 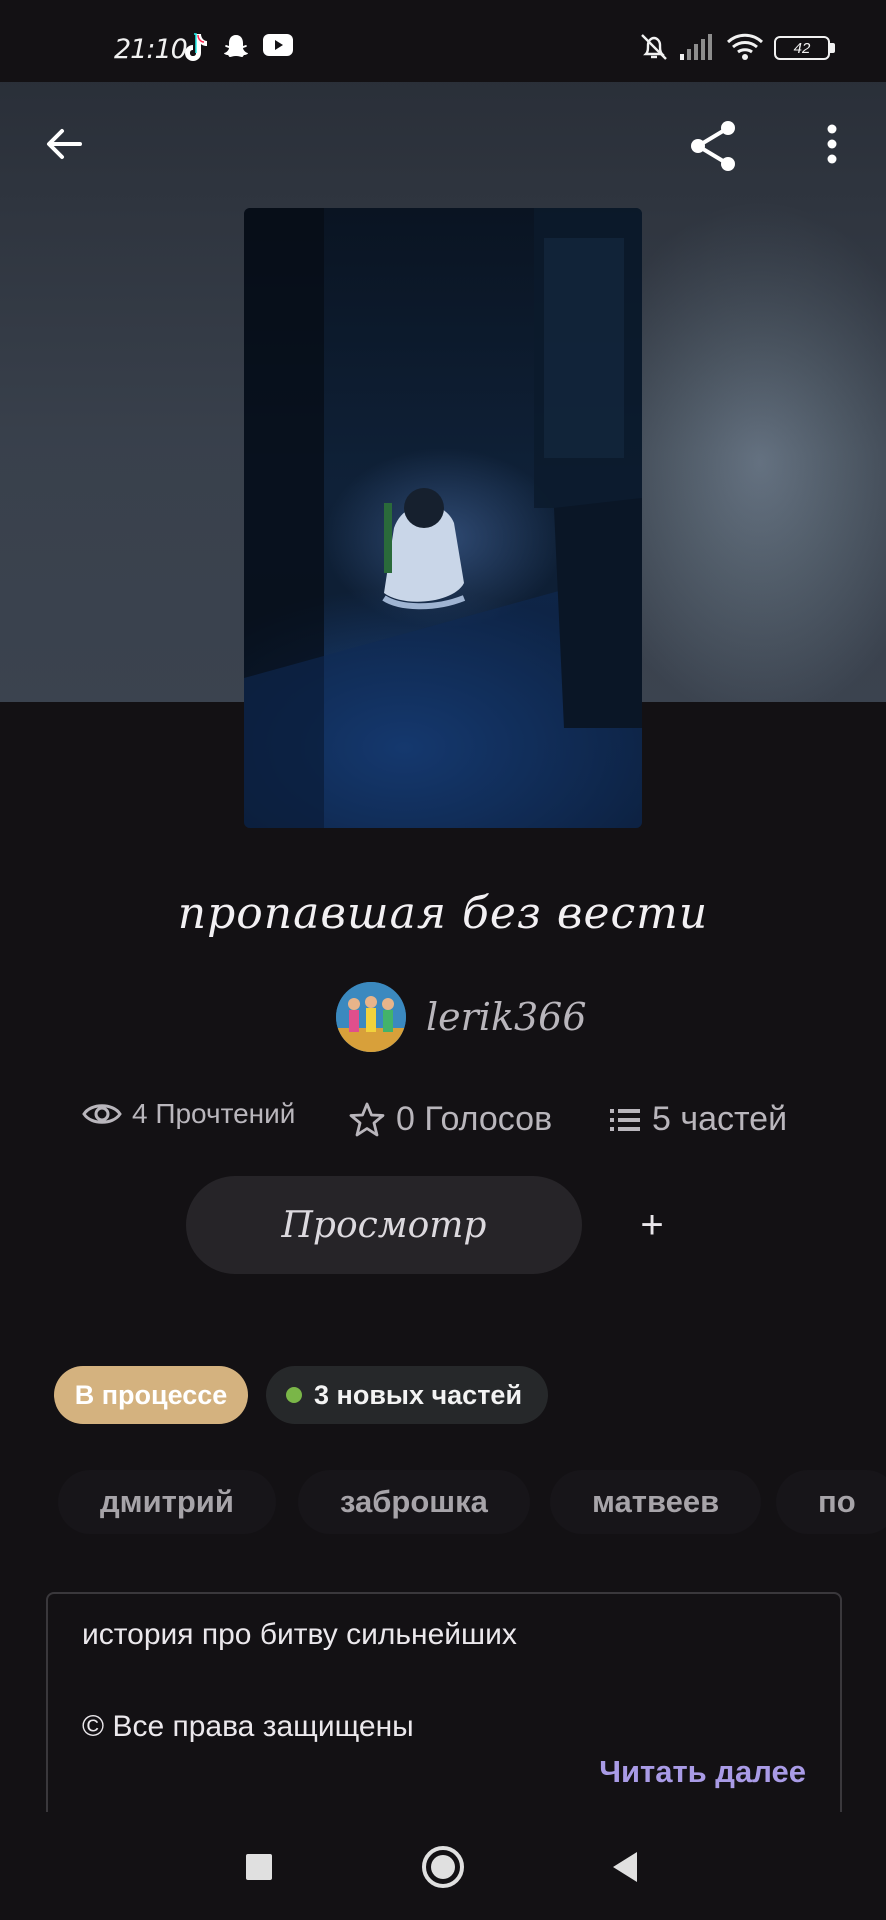 I want to click on read-more-link: Читать далее, so click(x=702, y=1772).